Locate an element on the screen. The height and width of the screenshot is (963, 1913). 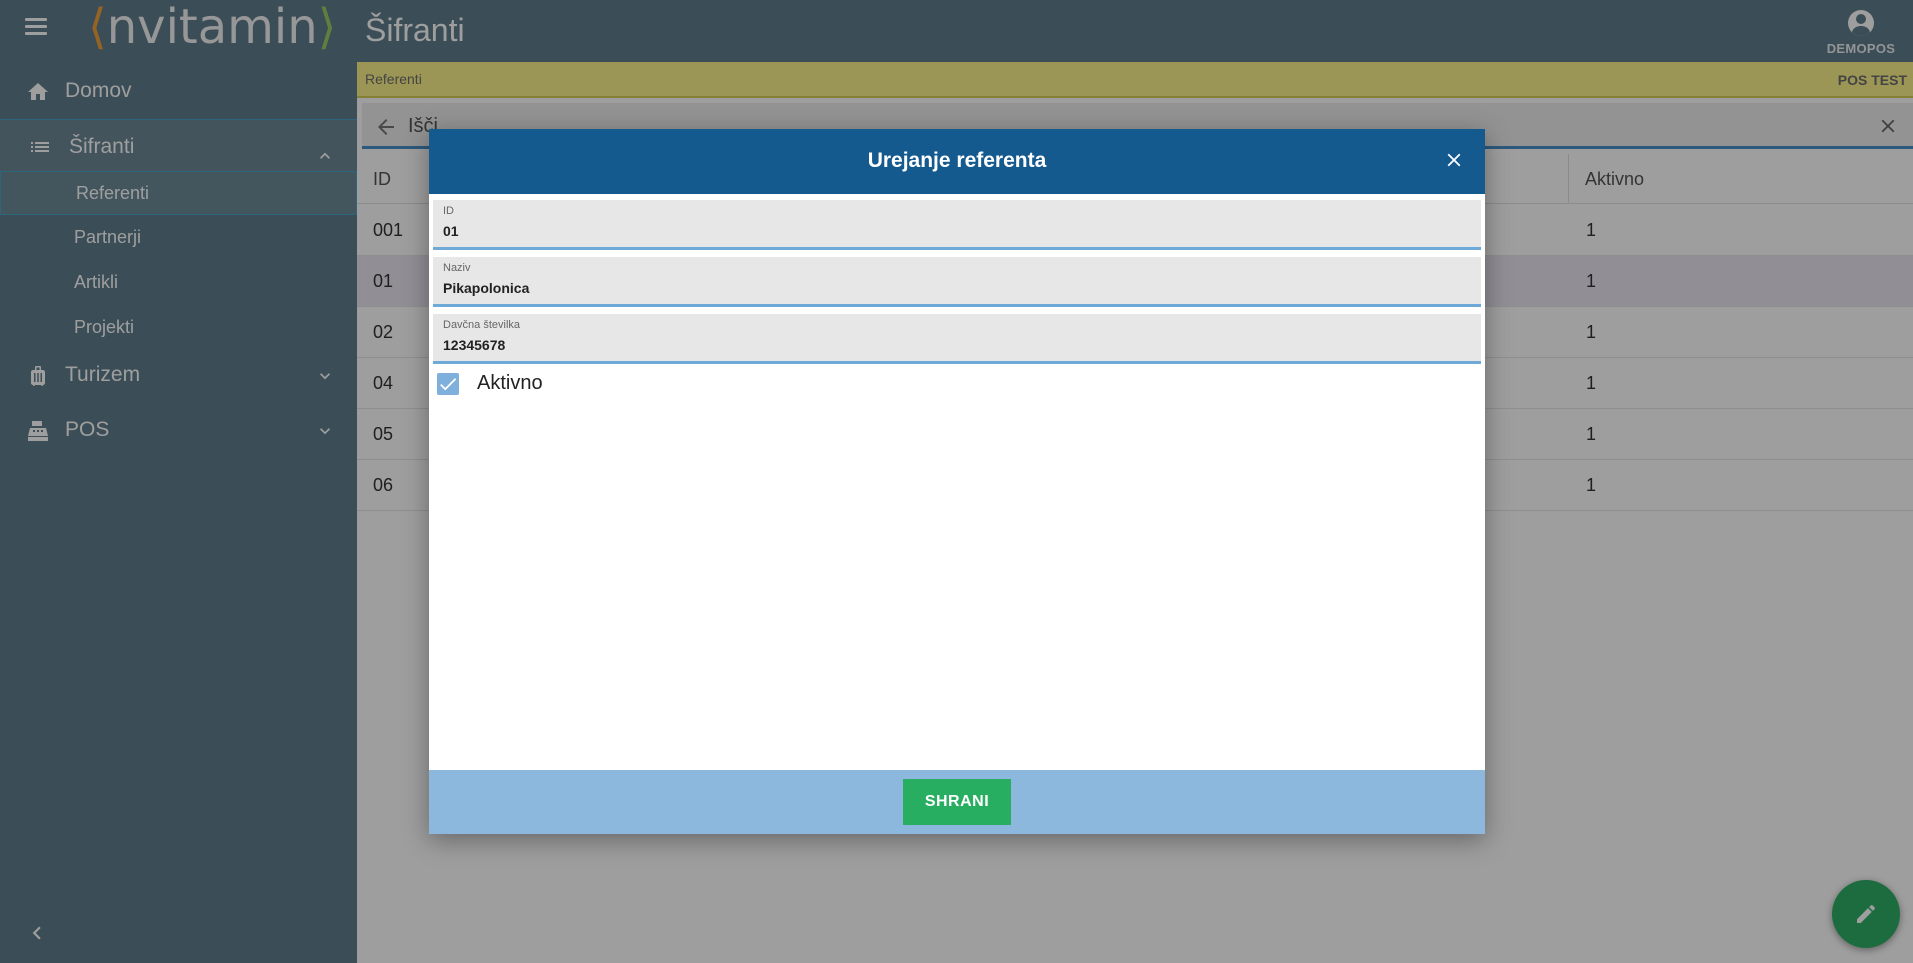
dialog-footer: SHRANI is located at coordinates (957, 802).